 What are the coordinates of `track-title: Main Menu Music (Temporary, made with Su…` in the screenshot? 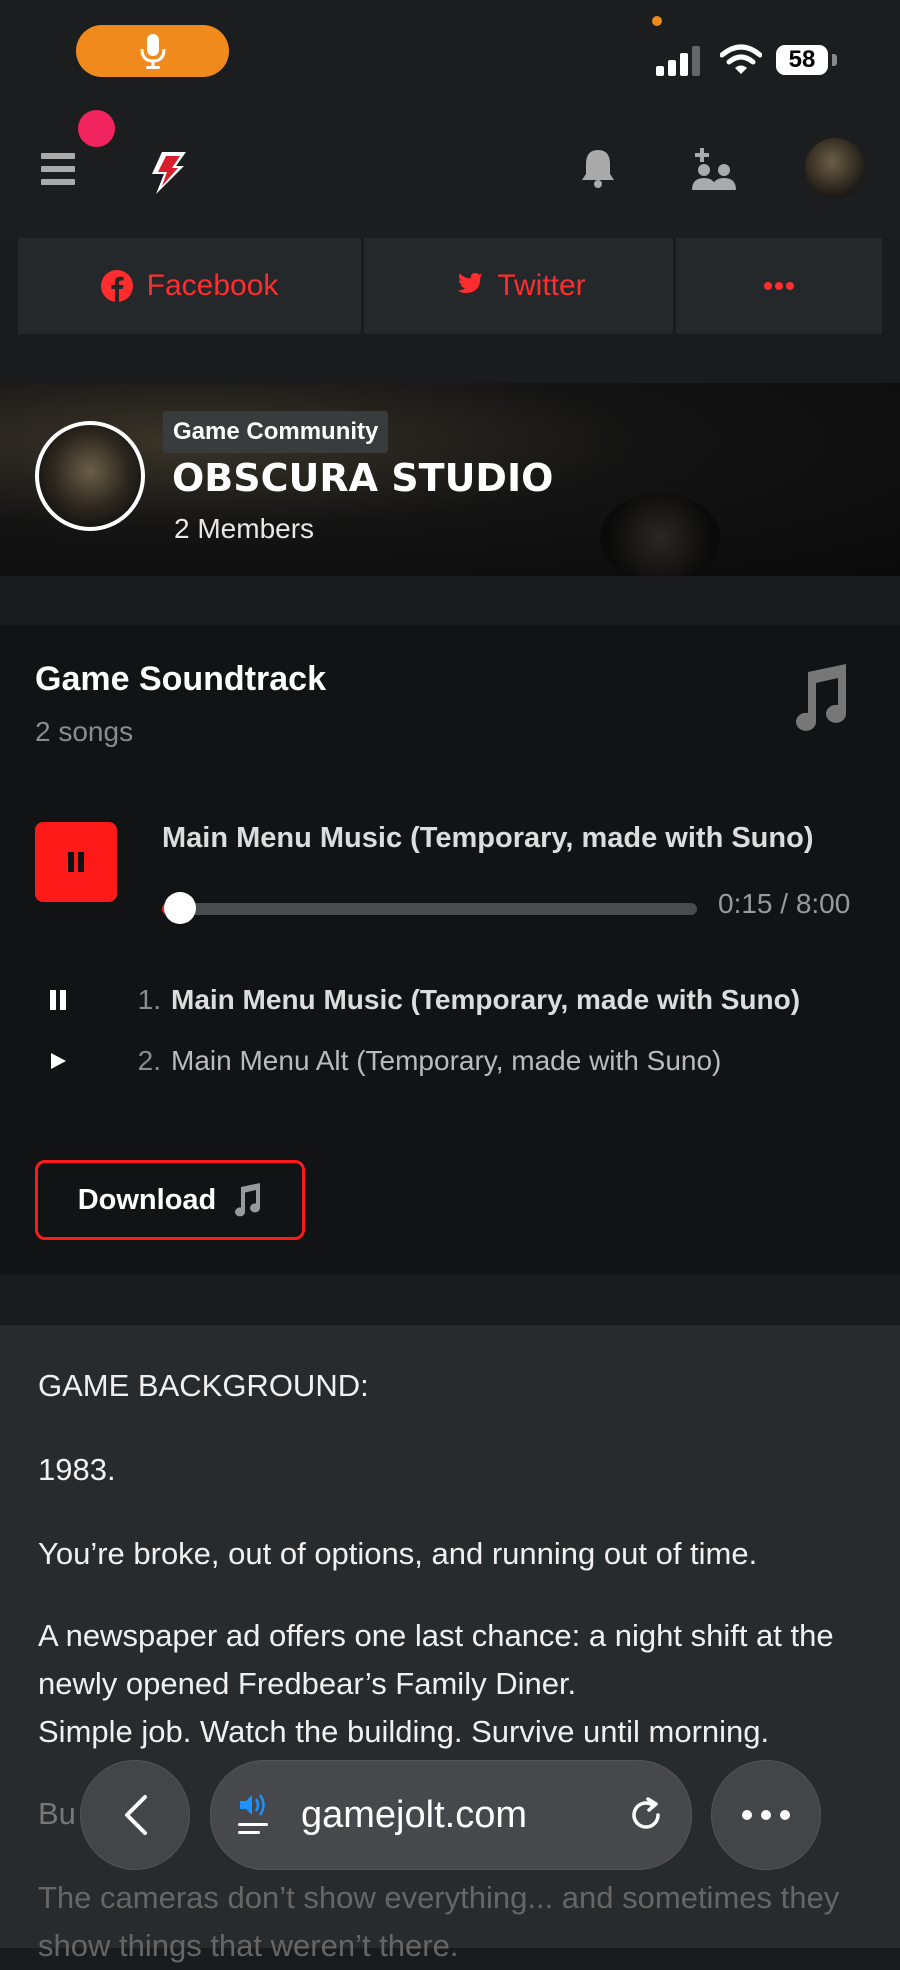 It's located at (485, 1000).